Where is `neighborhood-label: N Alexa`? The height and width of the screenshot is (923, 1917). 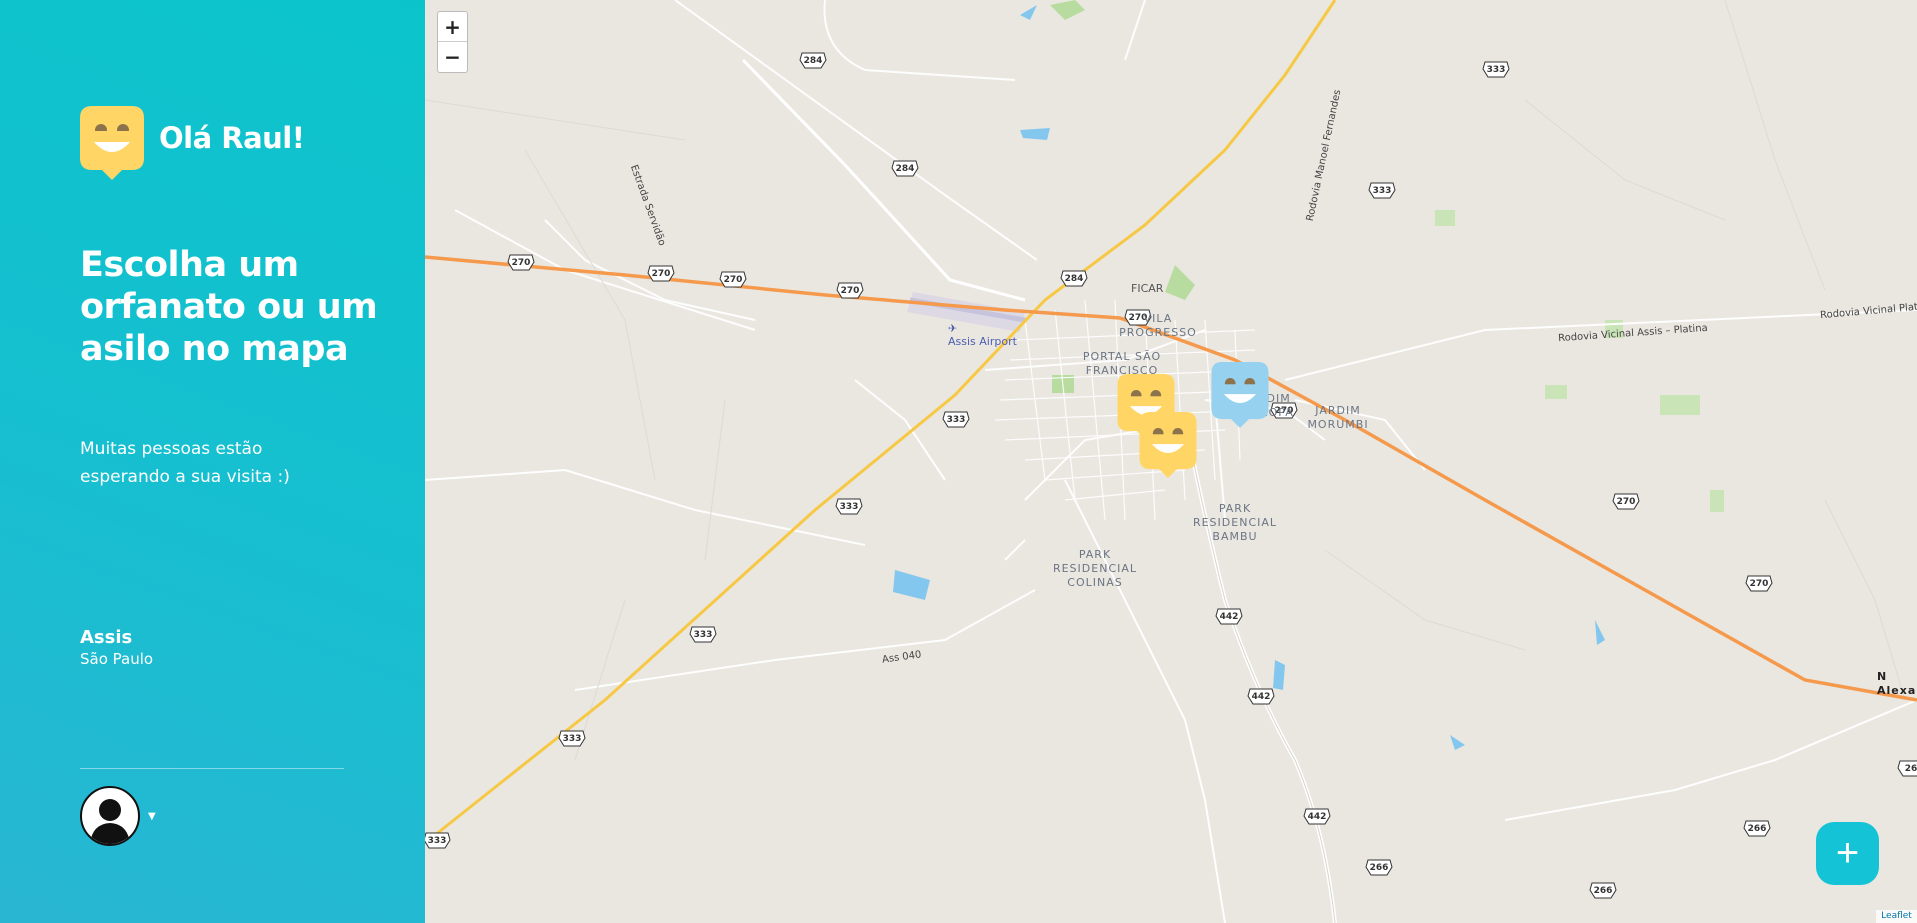 neighborhood-label: N Alexa is located at coordinates (1897, 683).